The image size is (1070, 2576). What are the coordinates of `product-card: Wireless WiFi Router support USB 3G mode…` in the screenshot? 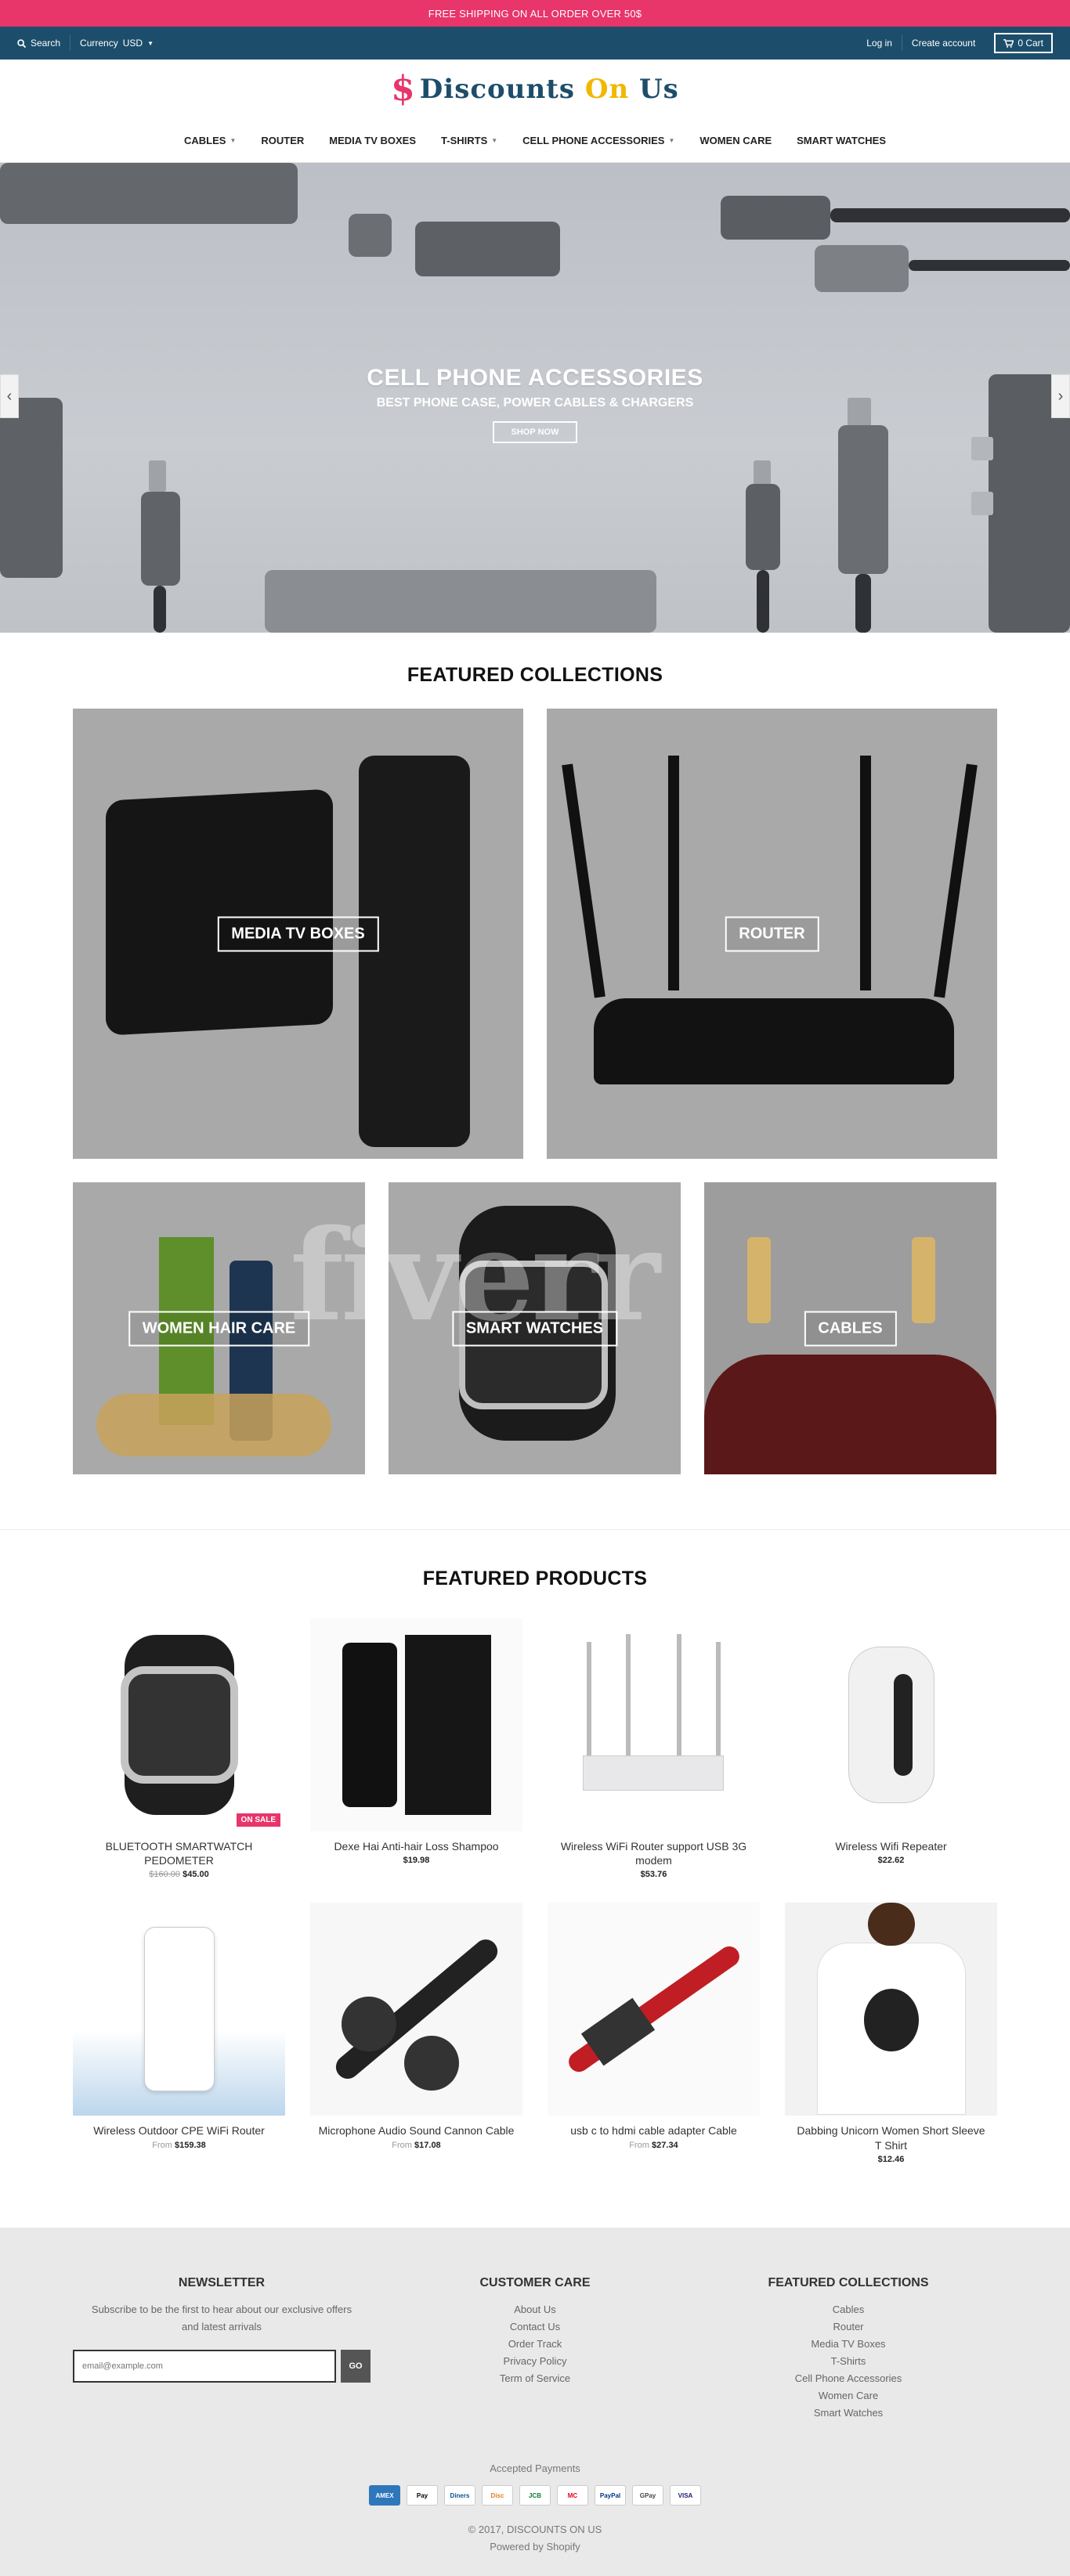 It's located at (654, 1749).